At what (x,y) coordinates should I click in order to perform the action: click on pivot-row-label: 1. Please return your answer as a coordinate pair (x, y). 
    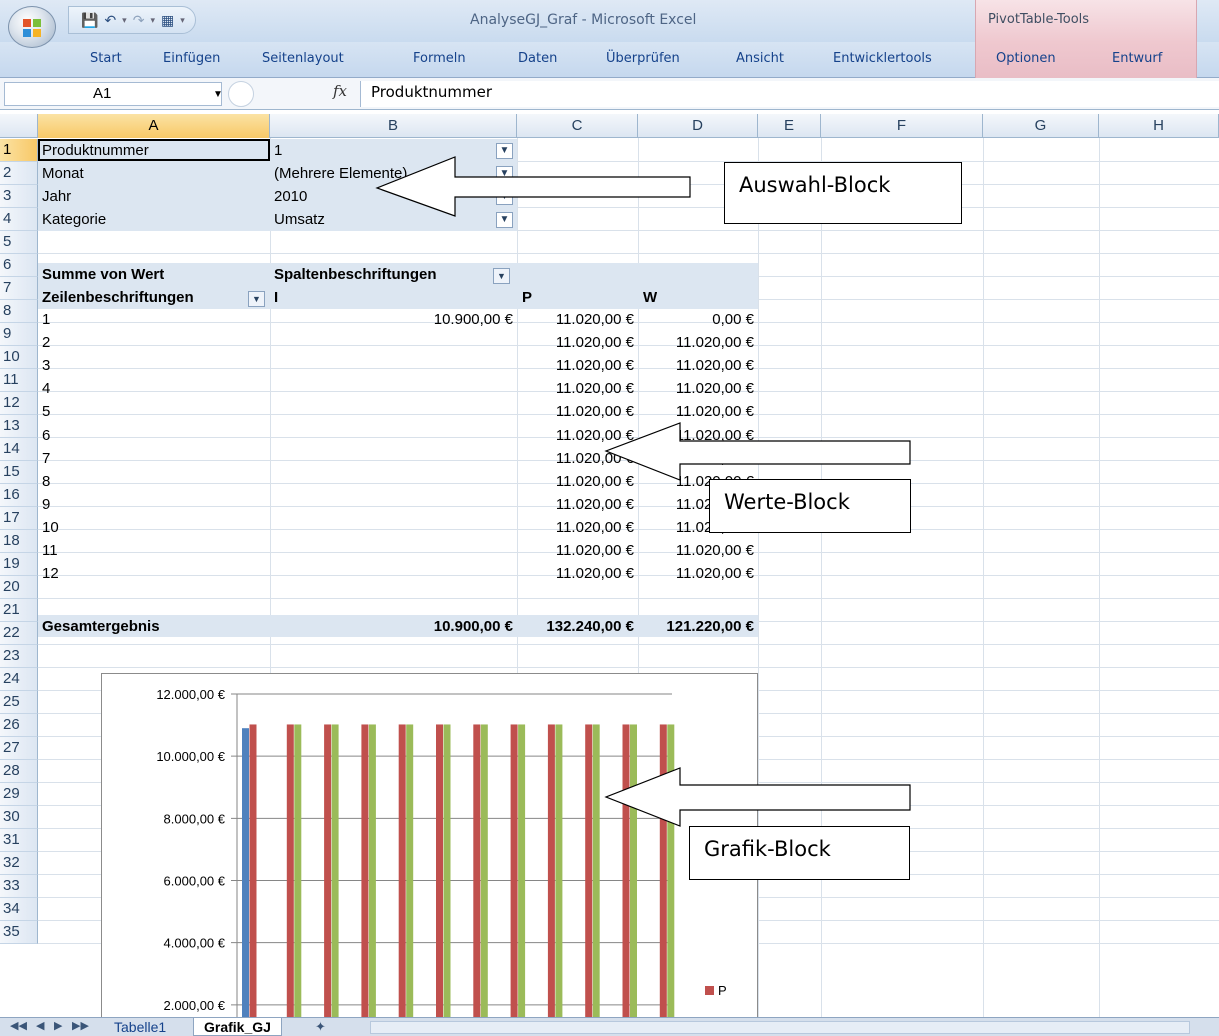
    Looking at the image, I should click on (142, 320).